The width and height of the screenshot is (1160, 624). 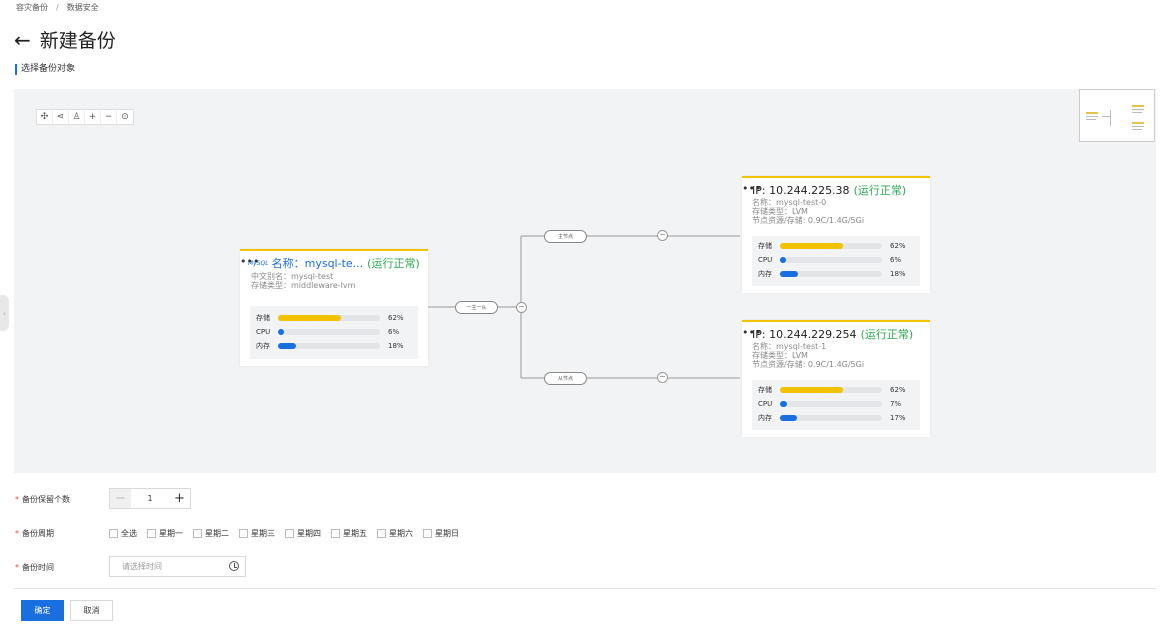 I want to click on section-label: 选择备份对象, so click(x=45, y=69).